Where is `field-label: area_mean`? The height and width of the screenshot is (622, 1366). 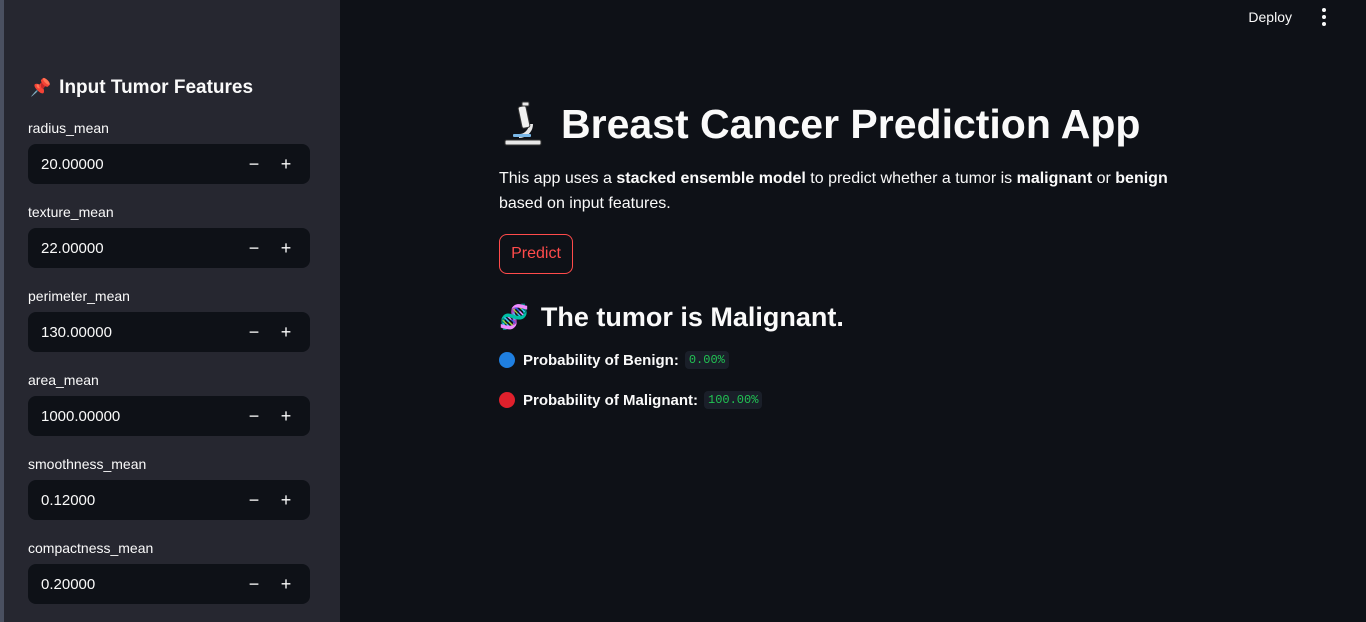
field-label: area_mean is located at coordinates (63, 380).